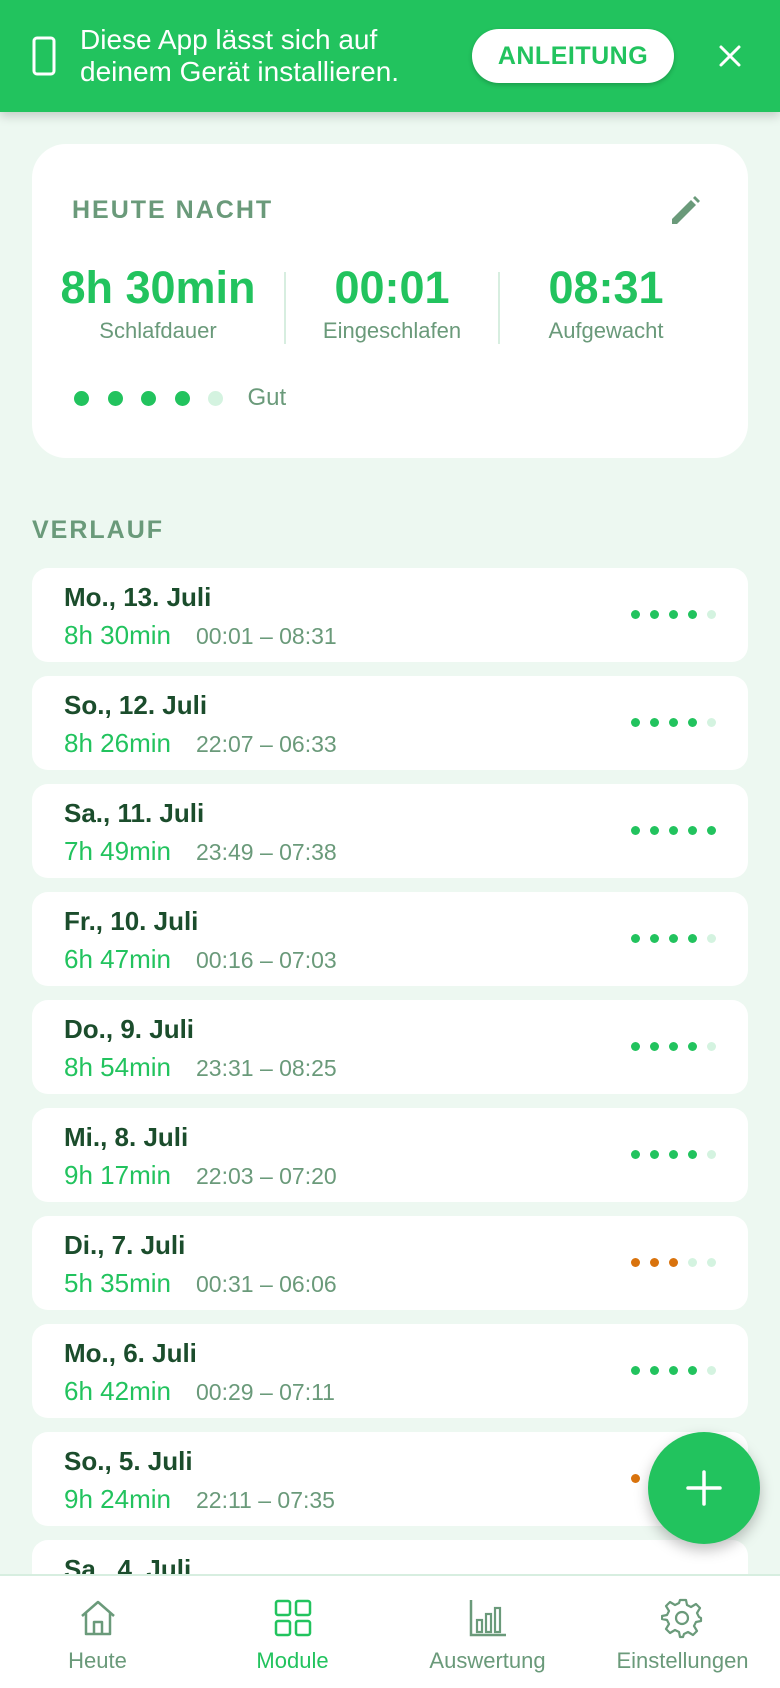  I want to click on history-time-range: 22:11 – 07:35, so click(265, 1500).